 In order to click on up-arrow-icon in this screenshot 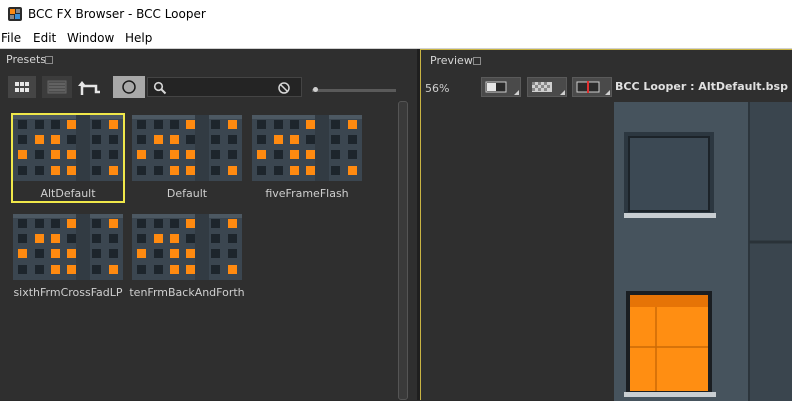, I will do `click(89, 88)`.